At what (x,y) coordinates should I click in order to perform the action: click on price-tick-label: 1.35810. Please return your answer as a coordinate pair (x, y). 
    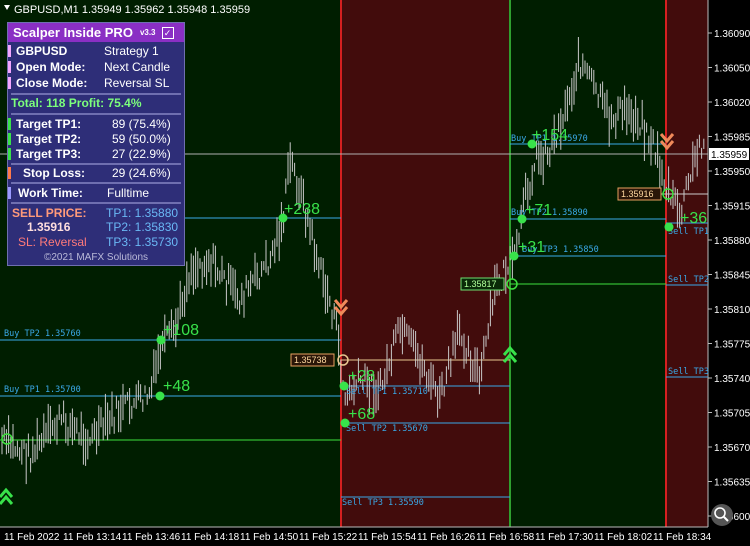
    Looking at the image, I should click on (732, 310).